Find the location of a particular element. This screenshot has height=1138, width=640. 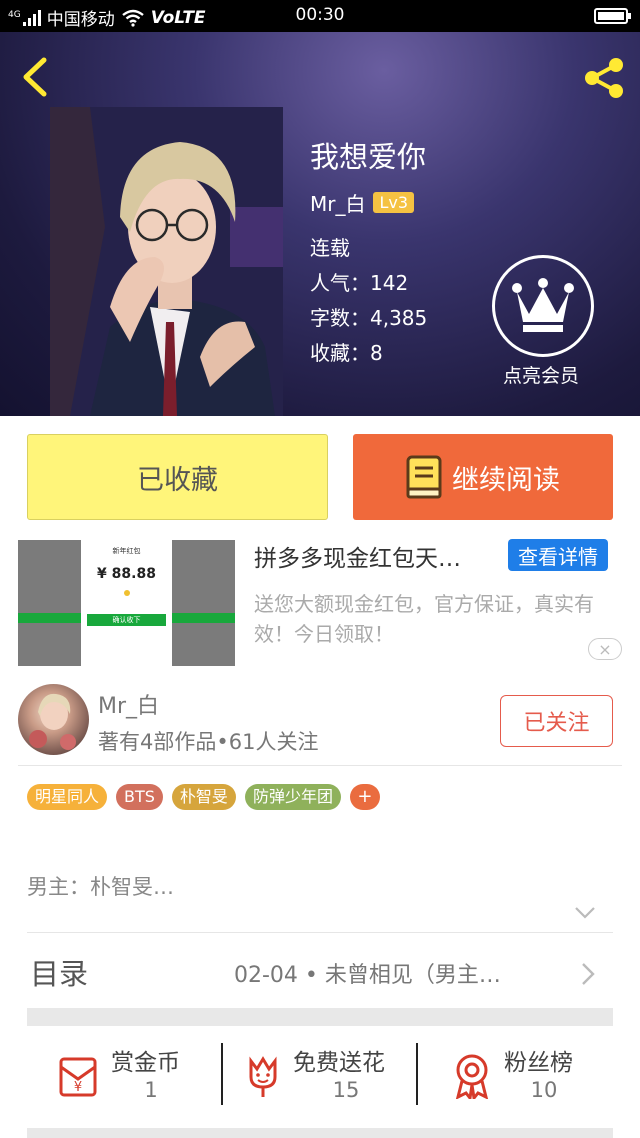

add-tag-button: + is located at coordinates (364, 797).